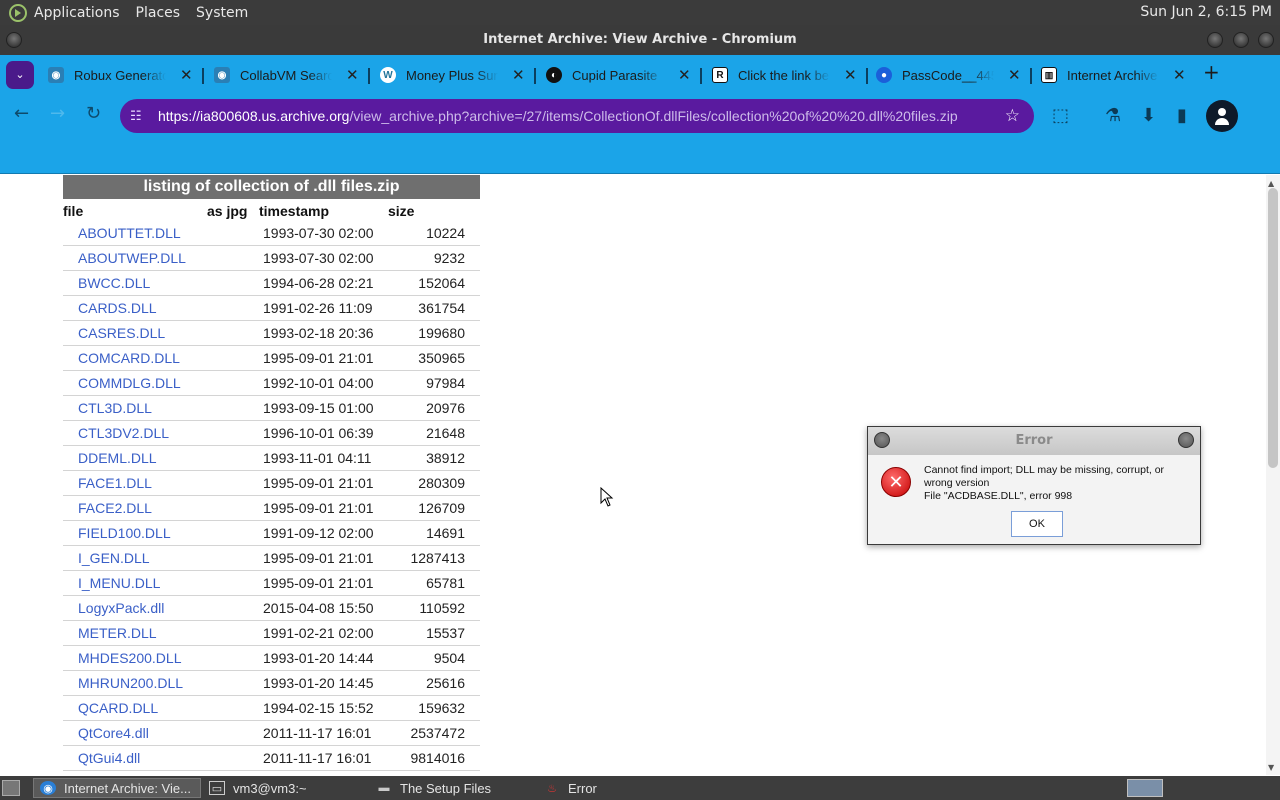  I want to click on error-message-line: File "ACDBASE.DLL", error 998, so click(998, 496).